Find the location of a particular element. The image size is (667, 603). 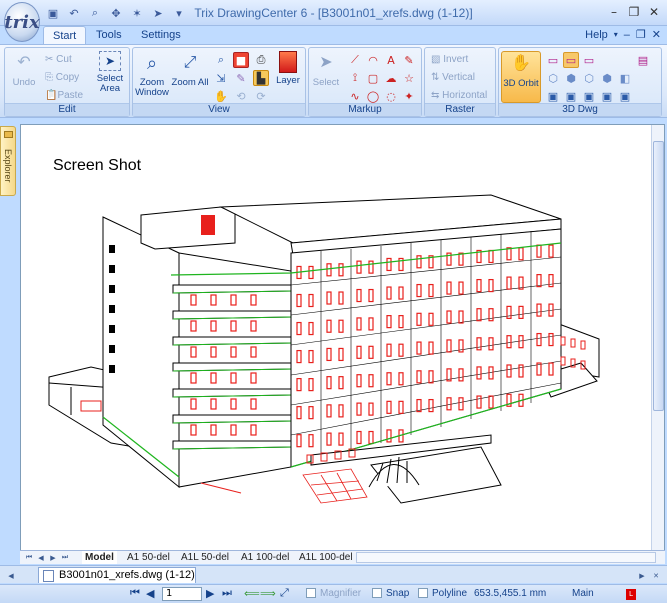

doc-restore-icon: ❐ is located at coordinates (641, 34).